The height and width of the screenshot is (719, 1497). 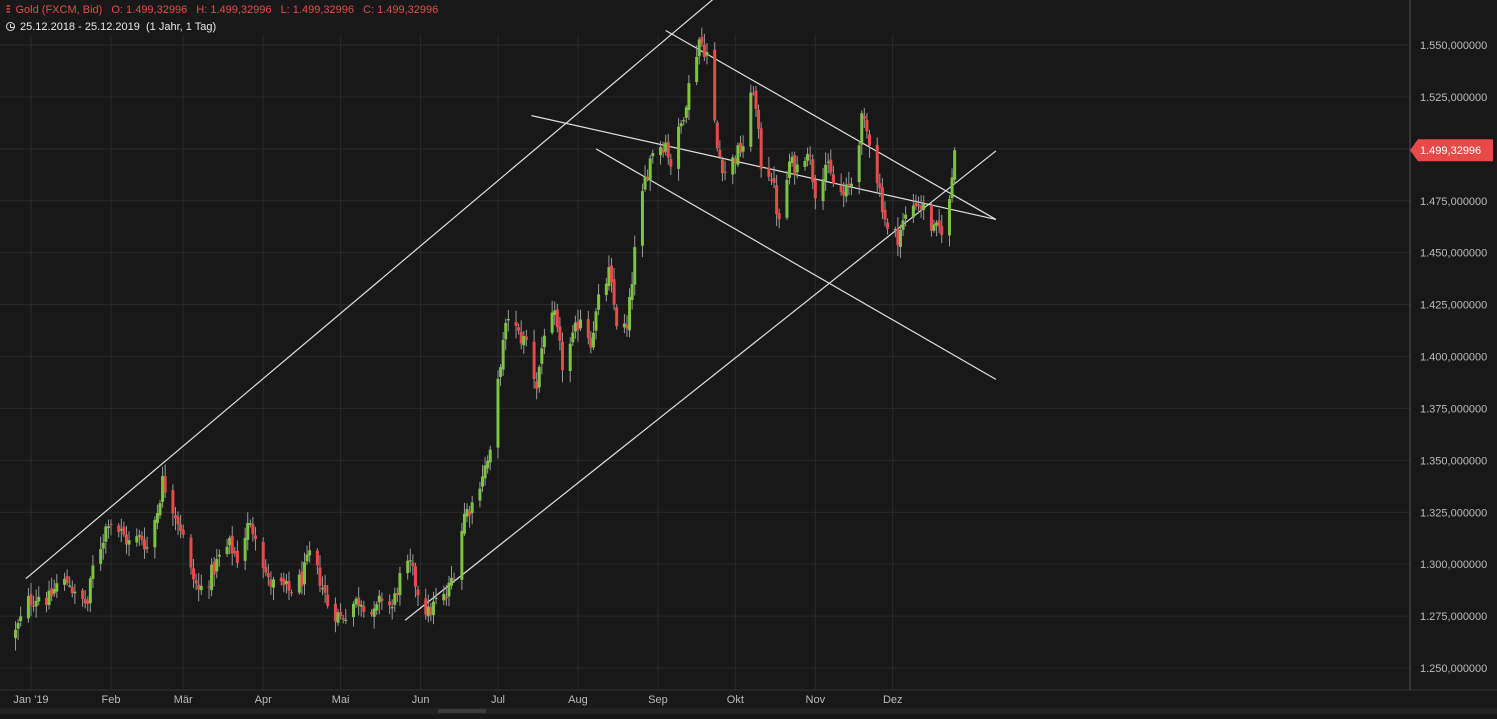 I want to click on y-tick-label: 1.425,000000, so click(x=1453, y=306).